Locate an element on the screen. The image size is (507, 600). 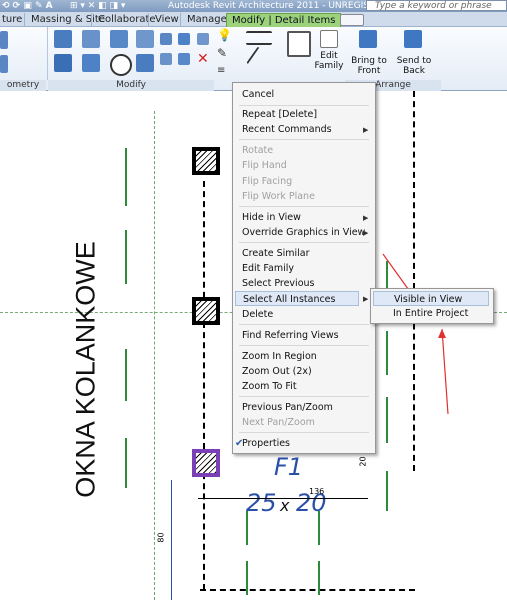
menu-item-zoom-to-fit: Zoom To Fit is located at coordinates (269, 386).